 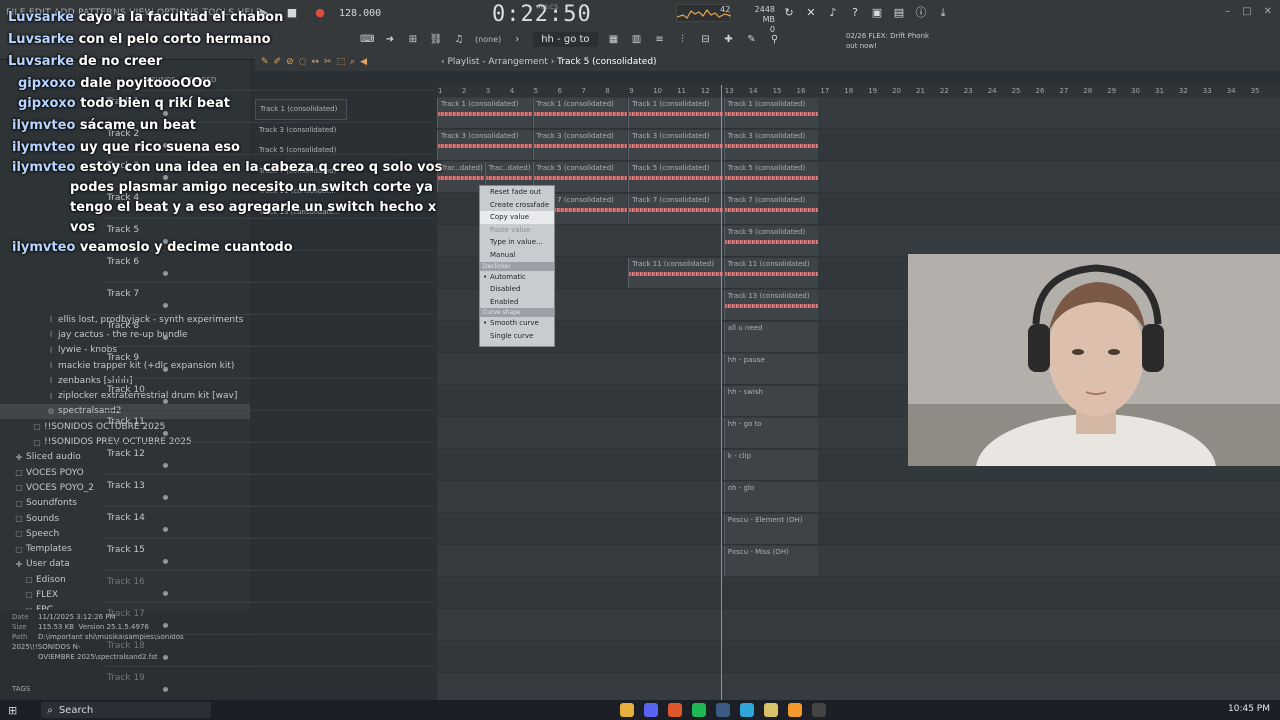 What do you see at coordinates (352, 62) in the screenshot?
I see `zoom-tool-icon: ⌕` at bounding box center [352, 62].